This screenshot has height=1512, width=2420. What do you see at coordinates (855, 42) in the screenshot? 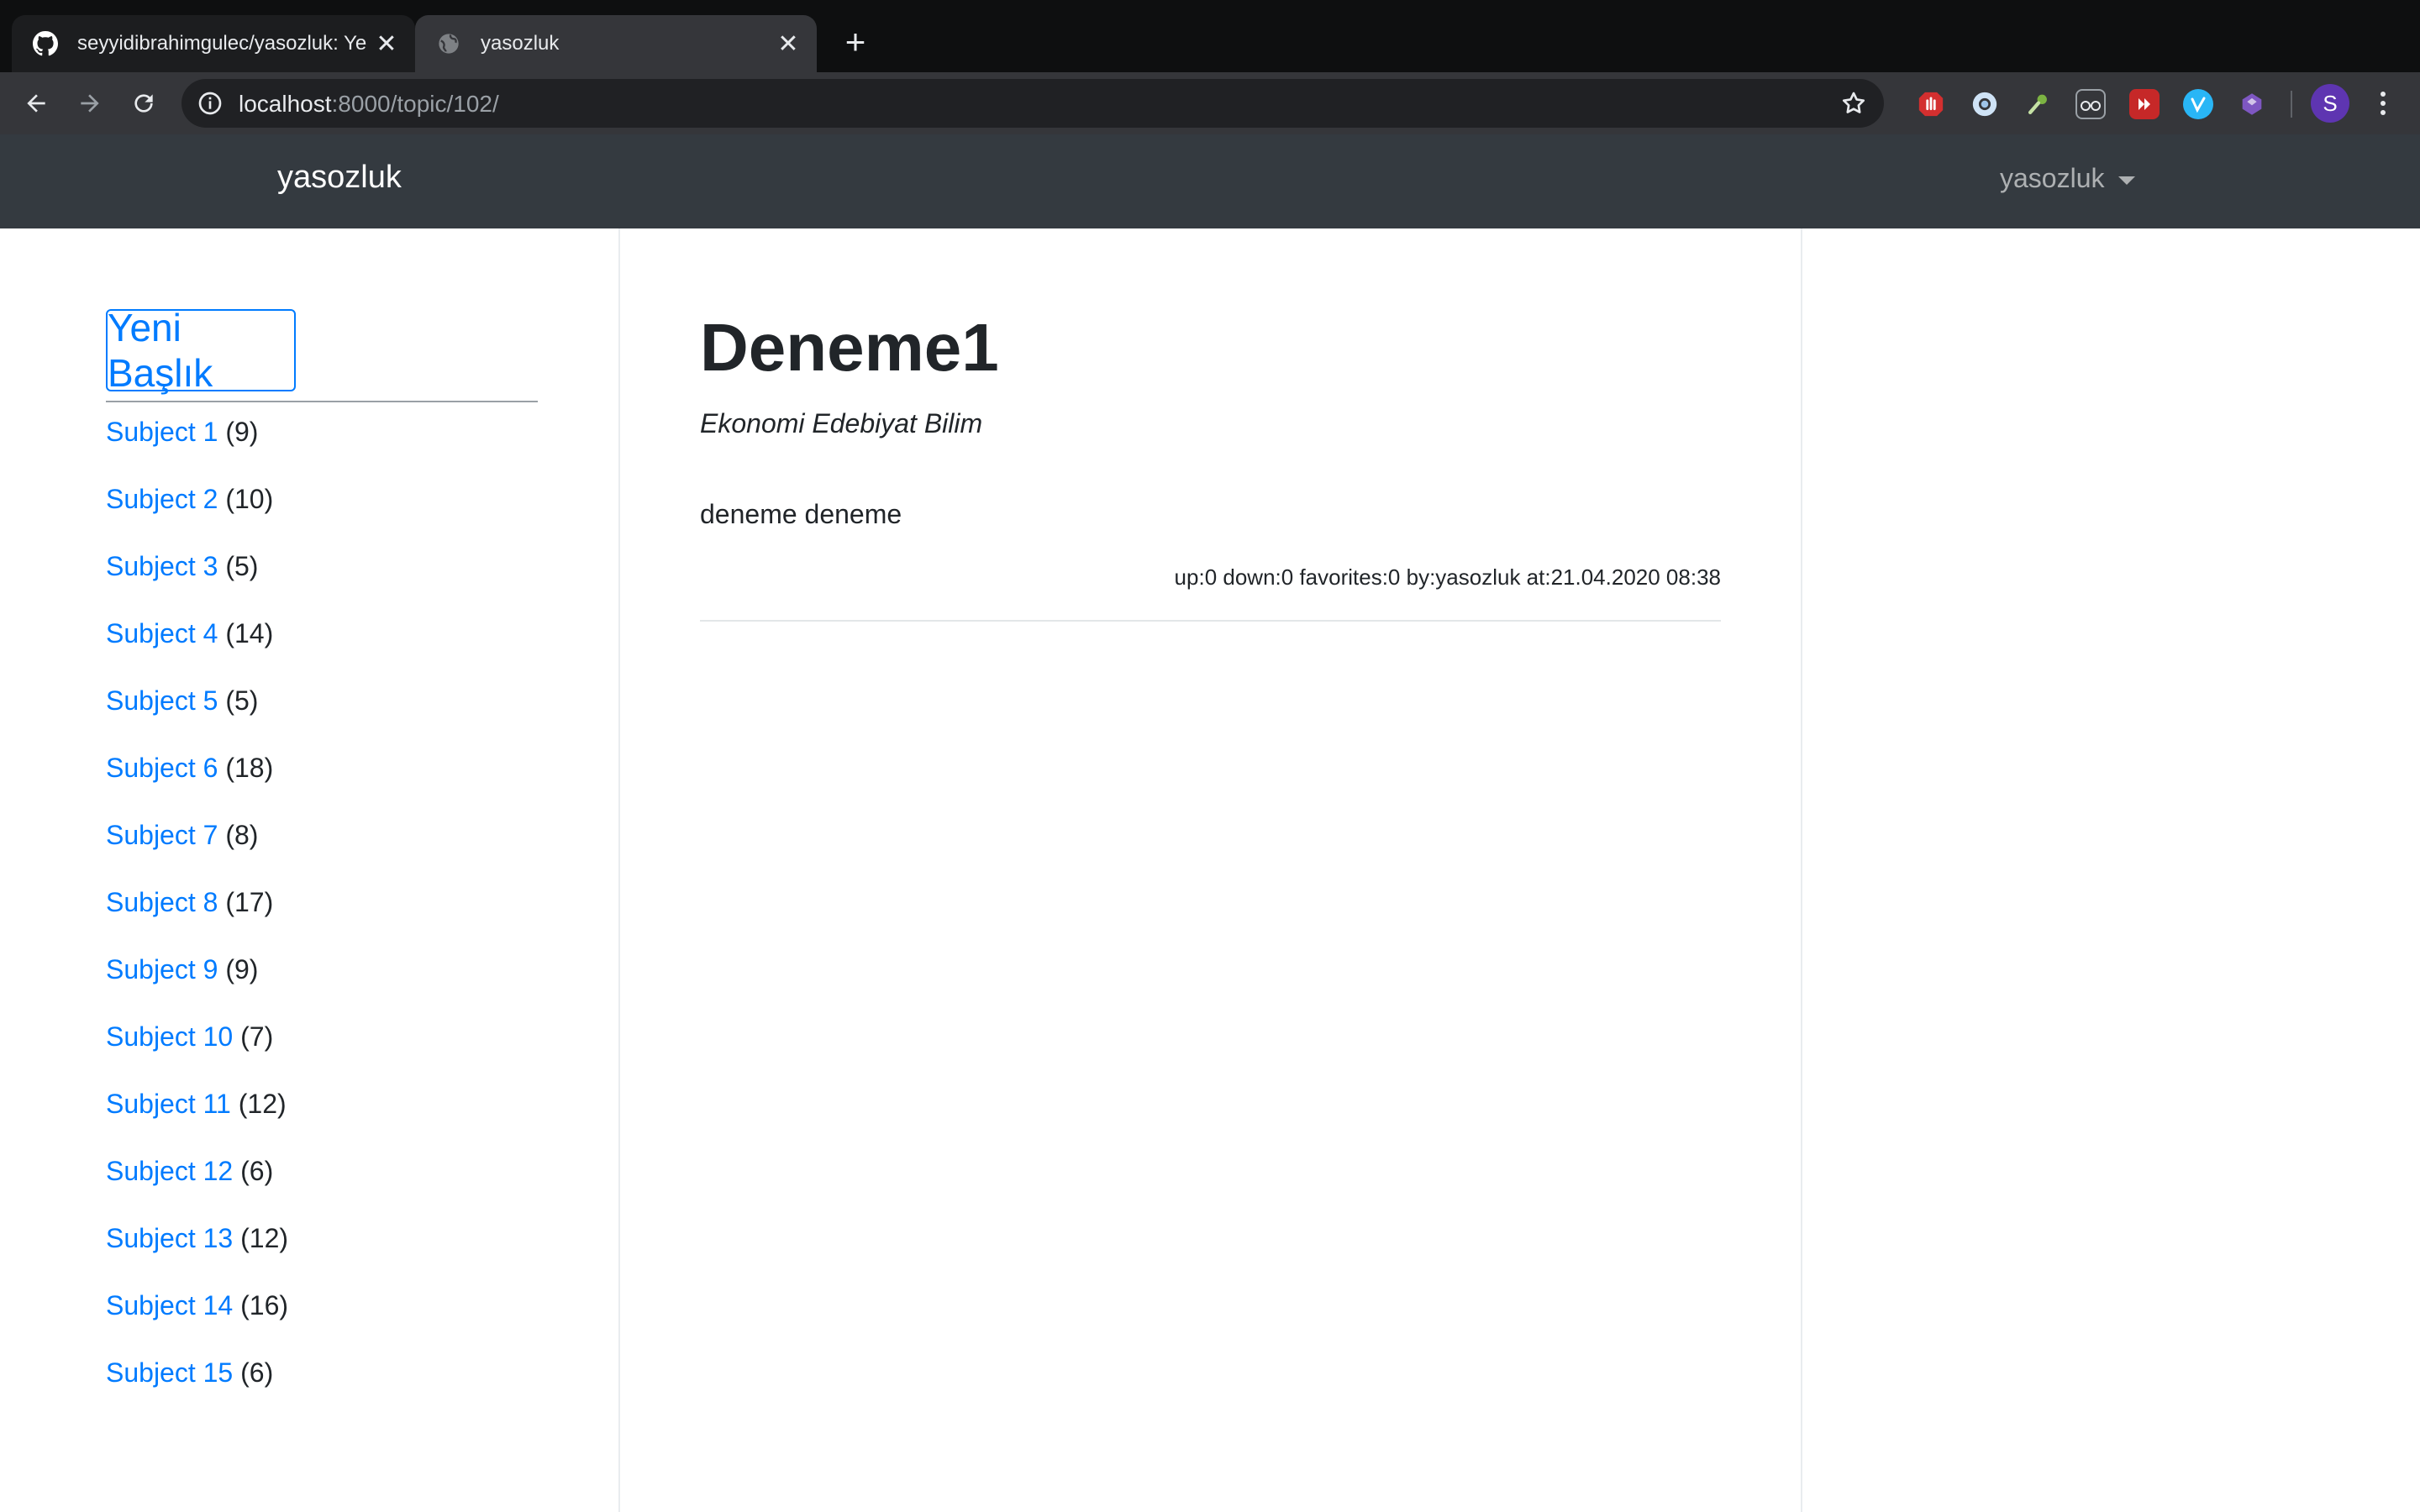
I see `new-tab-icon: +` at bounding box center [855, 42].